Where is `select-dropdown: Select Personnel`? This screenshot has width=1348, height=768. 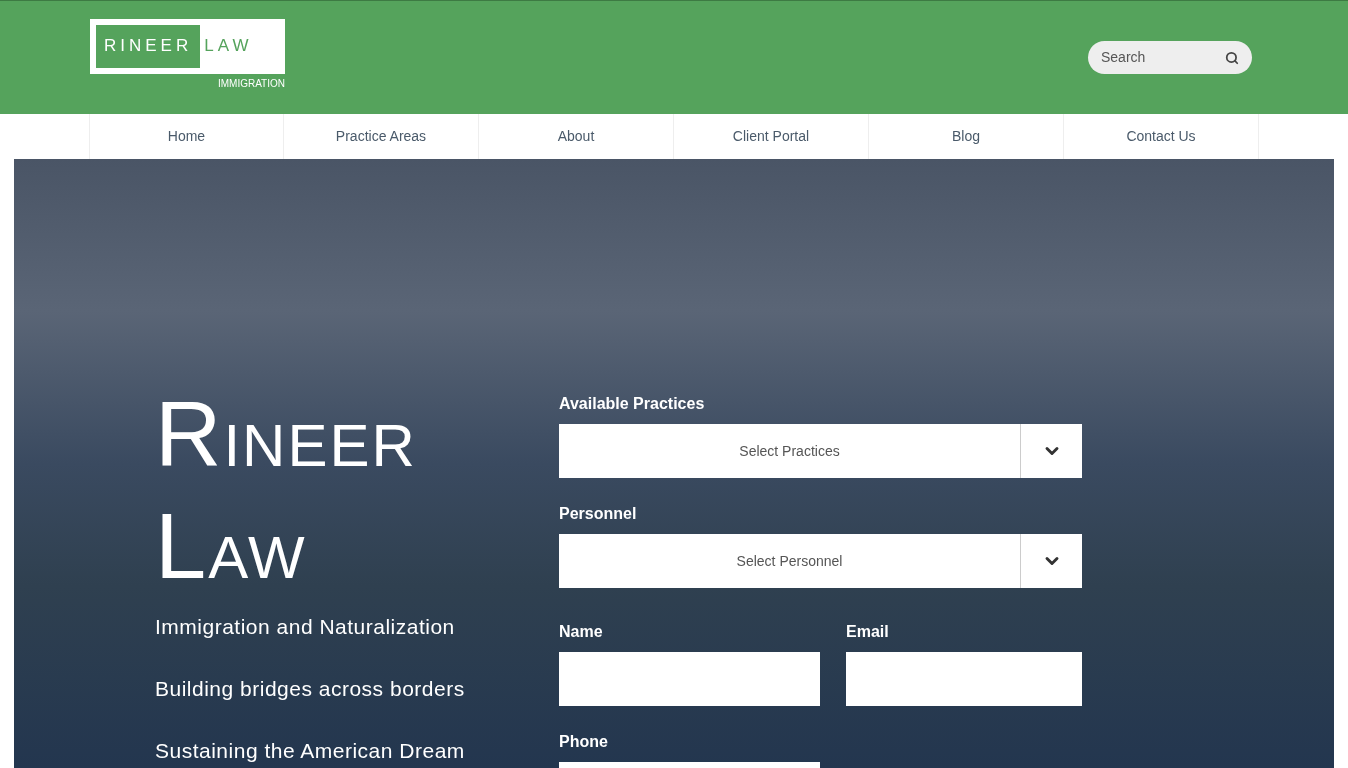 select-dropdown: Select Personnel is located at coordinates (820, 561).